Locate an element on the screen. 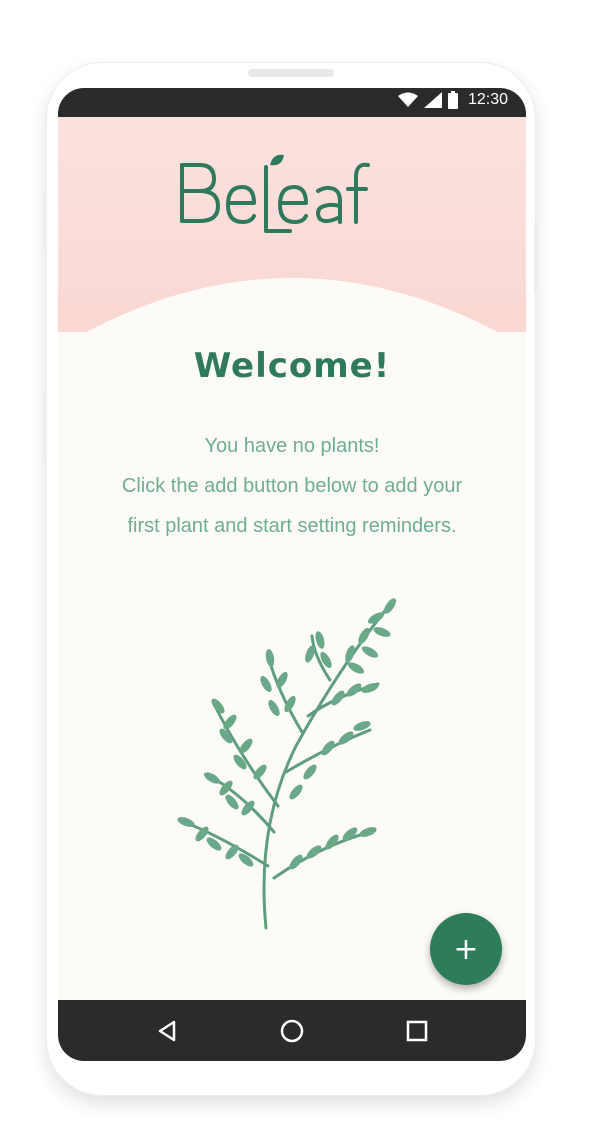 The height and width of the screenshot is (1146, 612). back-icon is located at coordinates (166, 1030).